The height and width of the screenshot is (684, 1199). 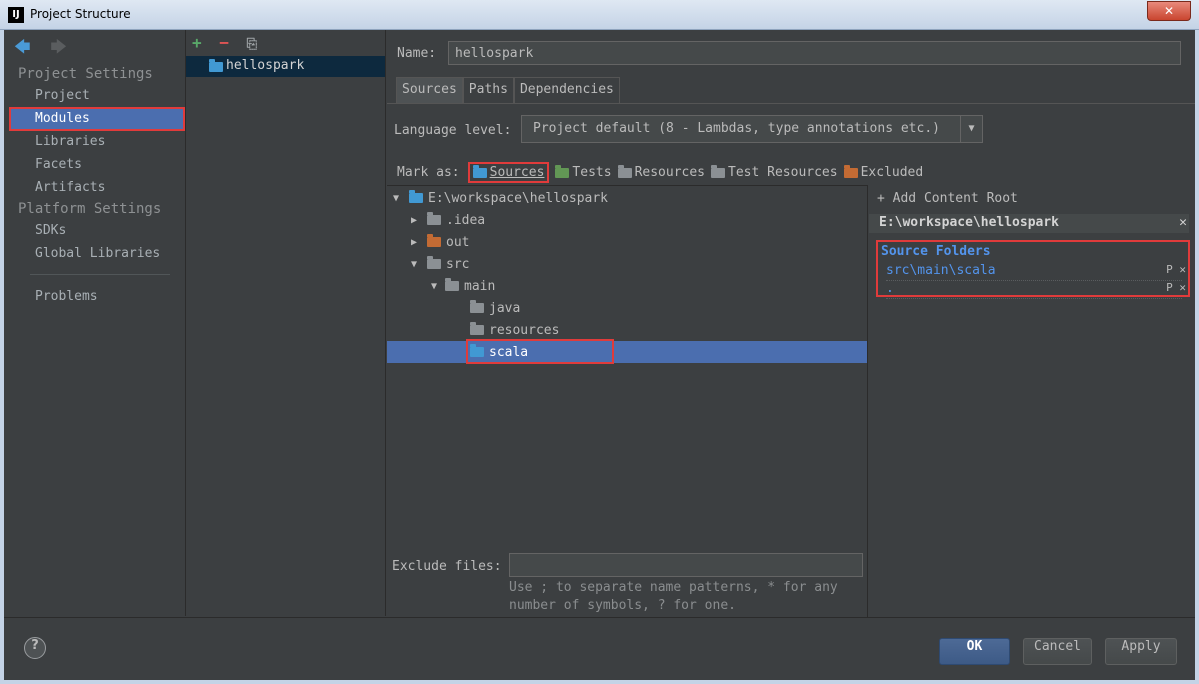 I want to click on sidebar-item-global-libraries: Global Libraries, so click(x=97, y=253).